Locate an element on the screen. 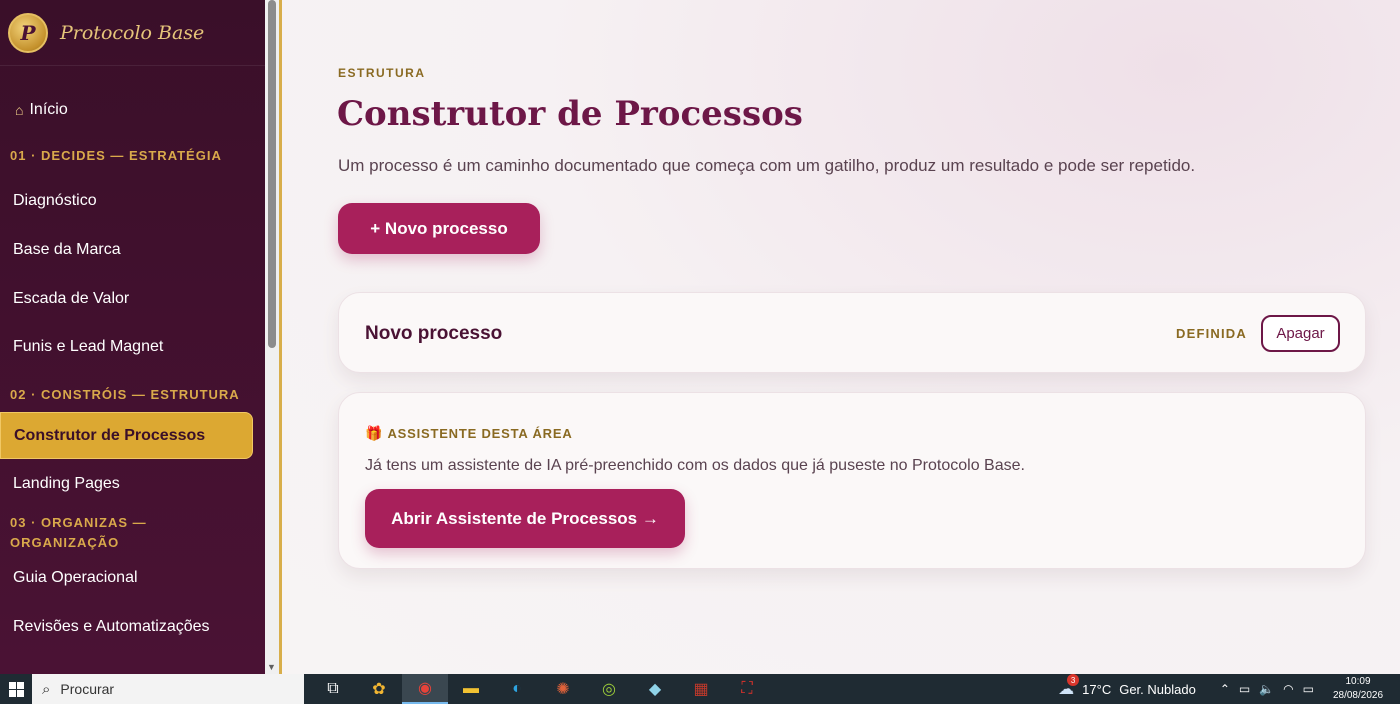  clock: 10:09 28/08/2026 is located at coordinates (1358, 689).